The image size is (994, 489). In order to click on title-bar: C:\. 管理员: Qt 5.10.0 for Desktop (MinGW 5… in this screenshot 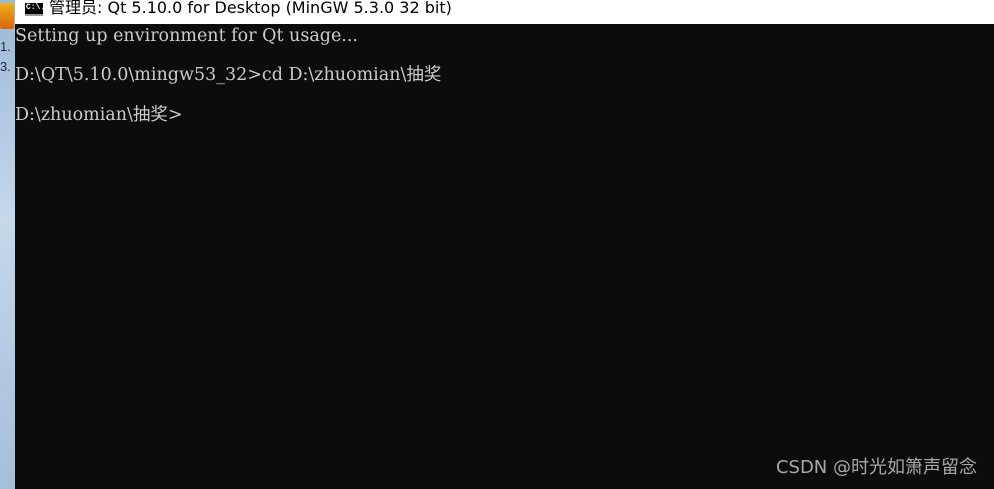, I will do `click(504, 12)`.